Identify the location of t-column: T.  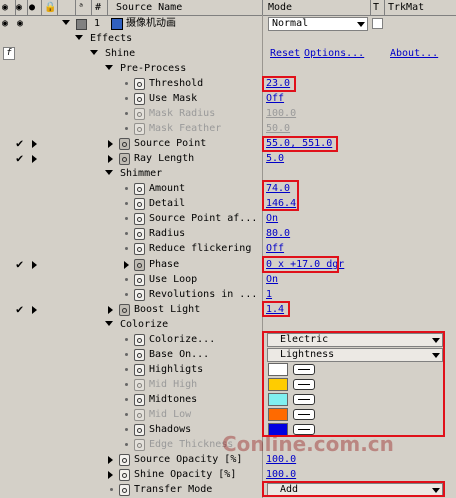
(377, 7).